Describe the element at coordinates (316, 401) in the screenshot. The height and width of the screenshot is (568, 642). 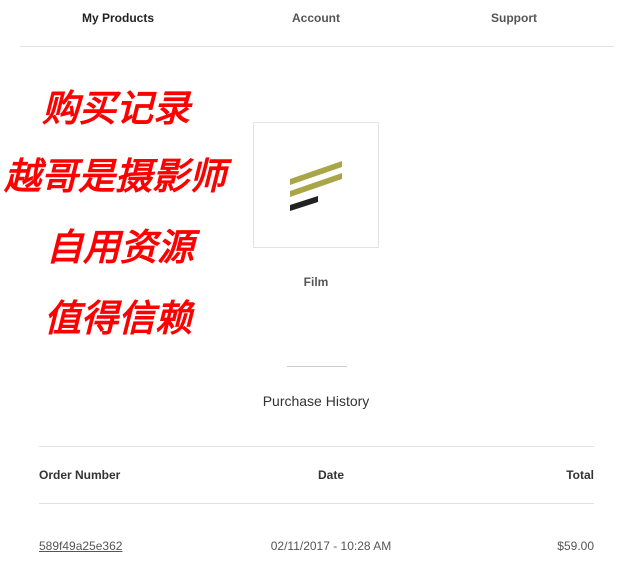
I see `purchase-history-title: Purchase History` at that location.